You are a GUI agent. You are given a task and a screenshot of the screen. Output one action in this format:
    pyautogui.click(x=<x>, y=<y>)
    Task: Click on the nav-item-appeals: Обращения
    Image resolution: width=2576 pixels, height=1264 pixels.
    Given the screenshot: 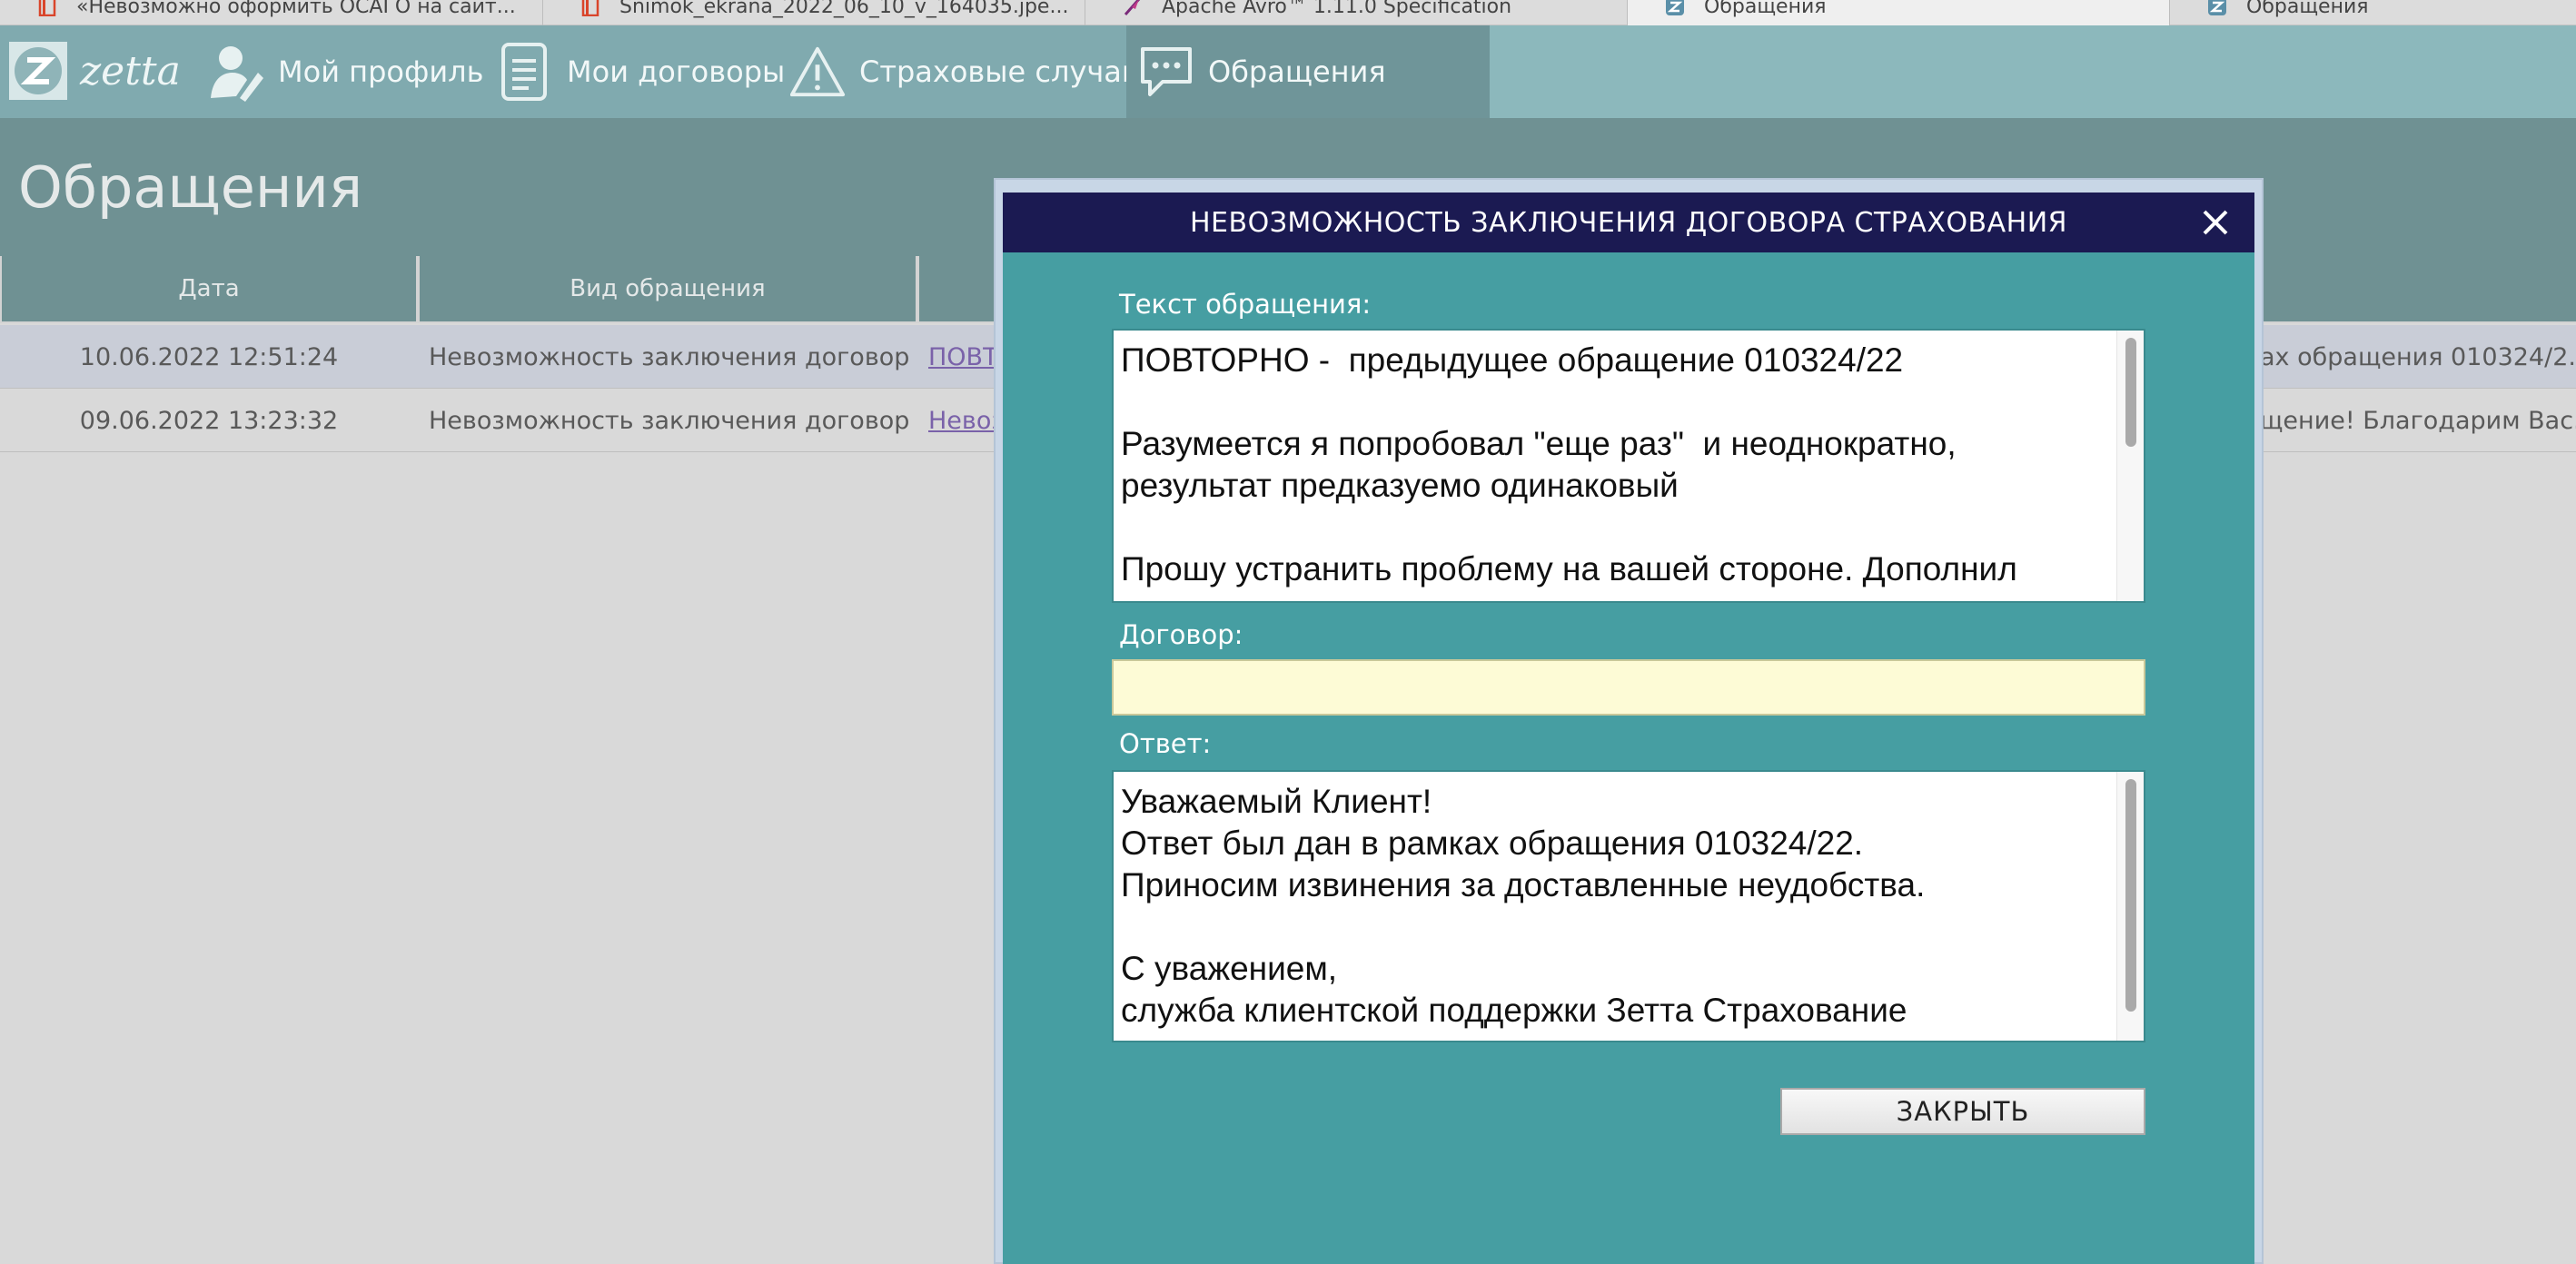 What is the action you would take?
    pyautogui.click(x=1308, y=71)
    